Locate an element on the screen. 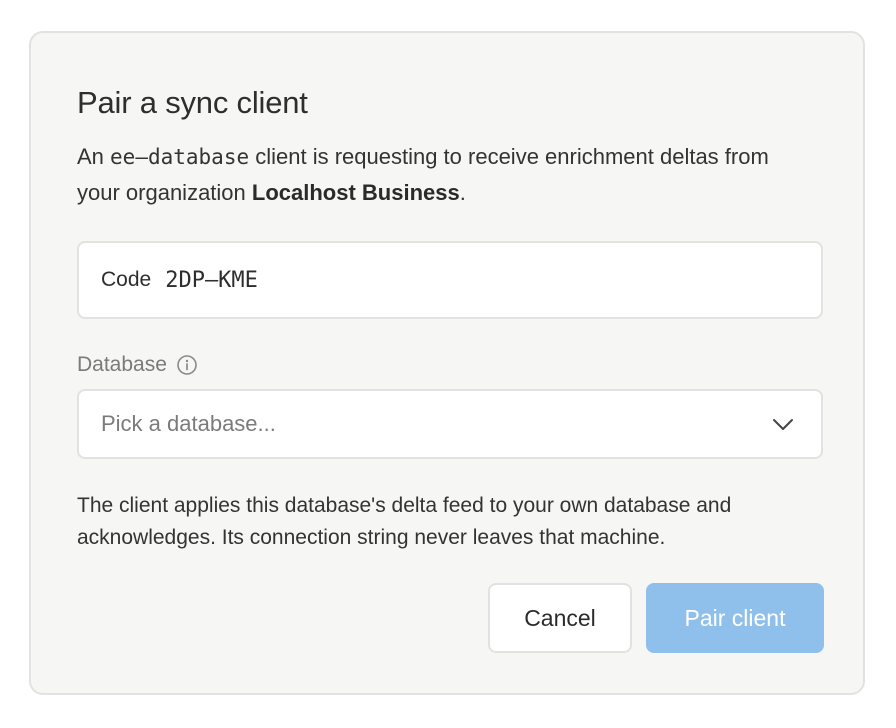 This screenshot has height=728, width=896. description-suffix: . is located at coordinates (462, 192).